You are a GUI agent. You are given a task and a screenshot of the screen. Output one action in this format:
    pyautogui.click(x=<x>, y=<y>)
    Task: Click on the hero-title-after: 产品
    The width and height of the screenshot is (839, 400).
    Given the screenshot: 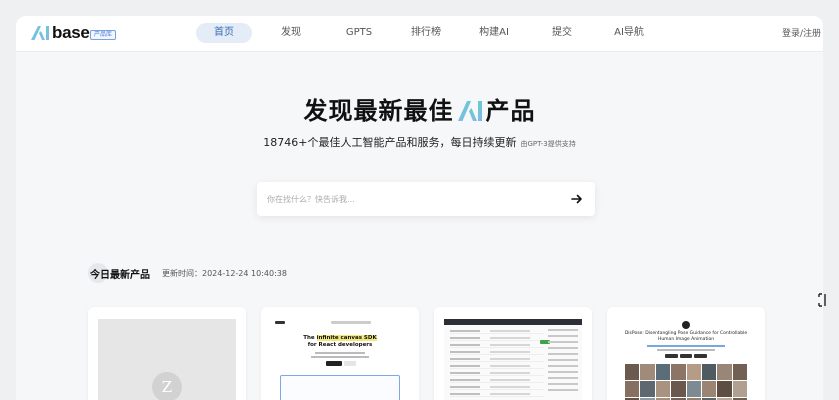 What is the action you would take?
    pyautogui.click(x=510, y=111)
    